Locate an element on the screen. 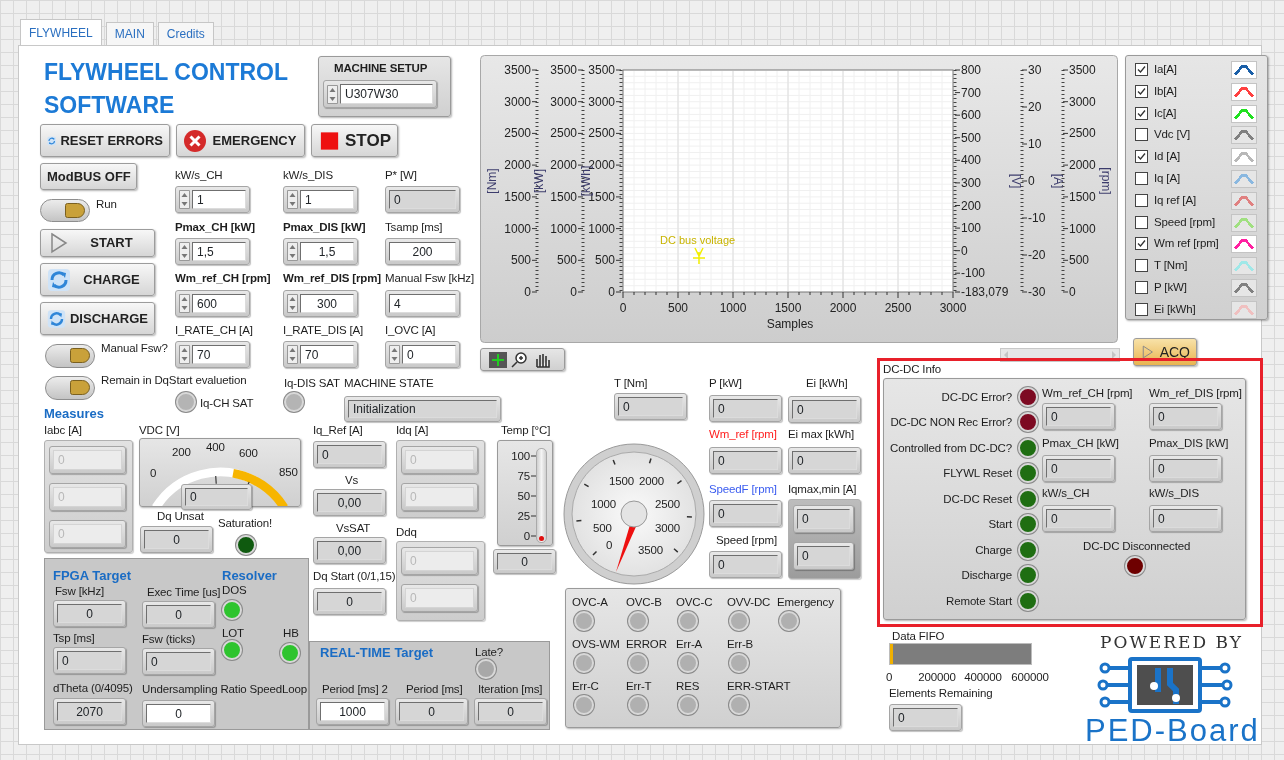  tab: MAIN is located at coordinates (129, 33).